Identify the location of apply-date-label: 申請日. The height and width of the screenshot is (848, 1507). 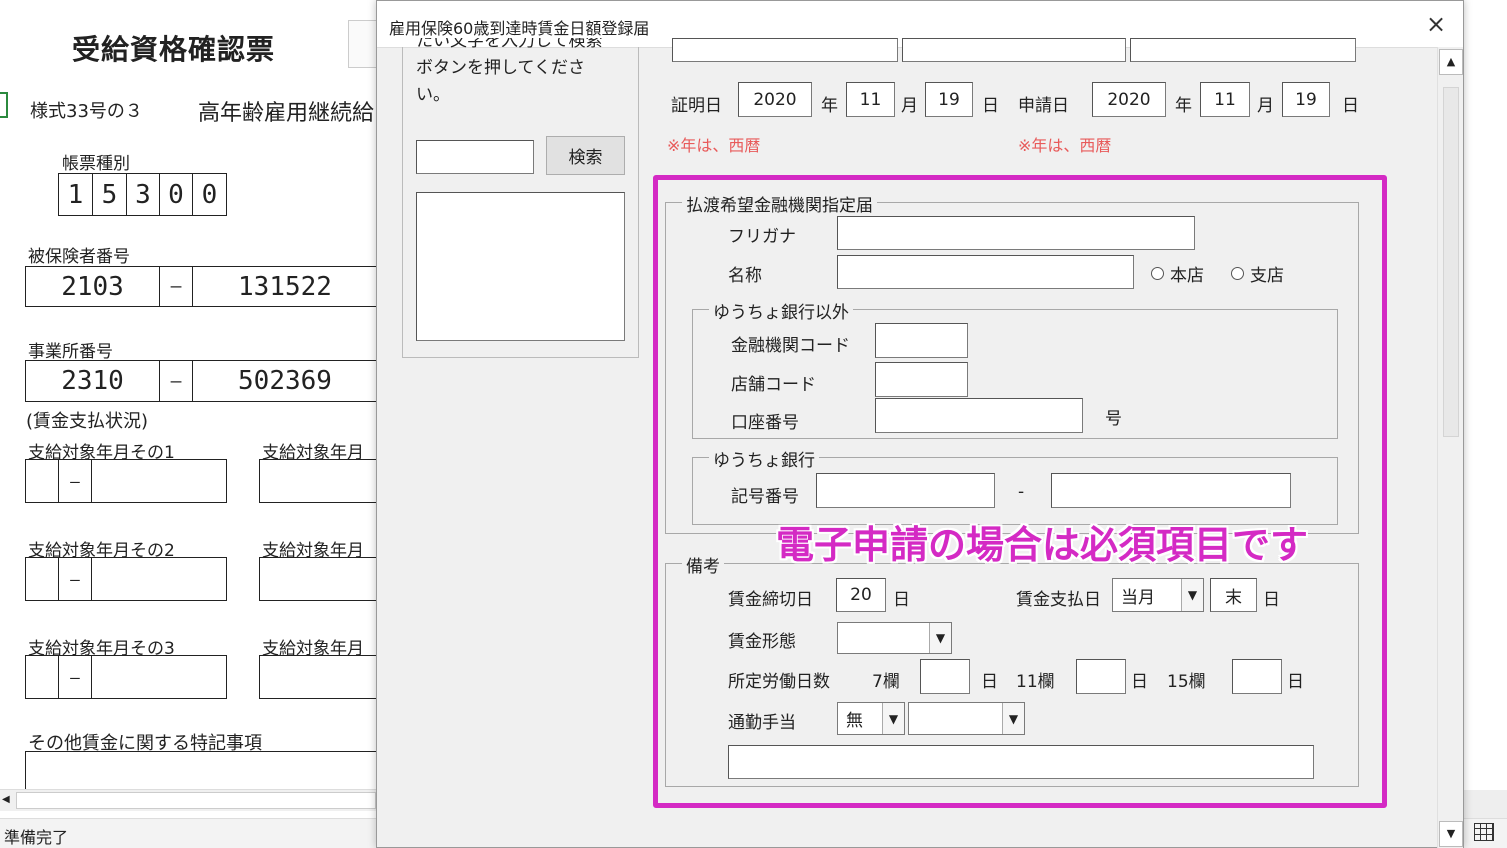
(1043, 106).